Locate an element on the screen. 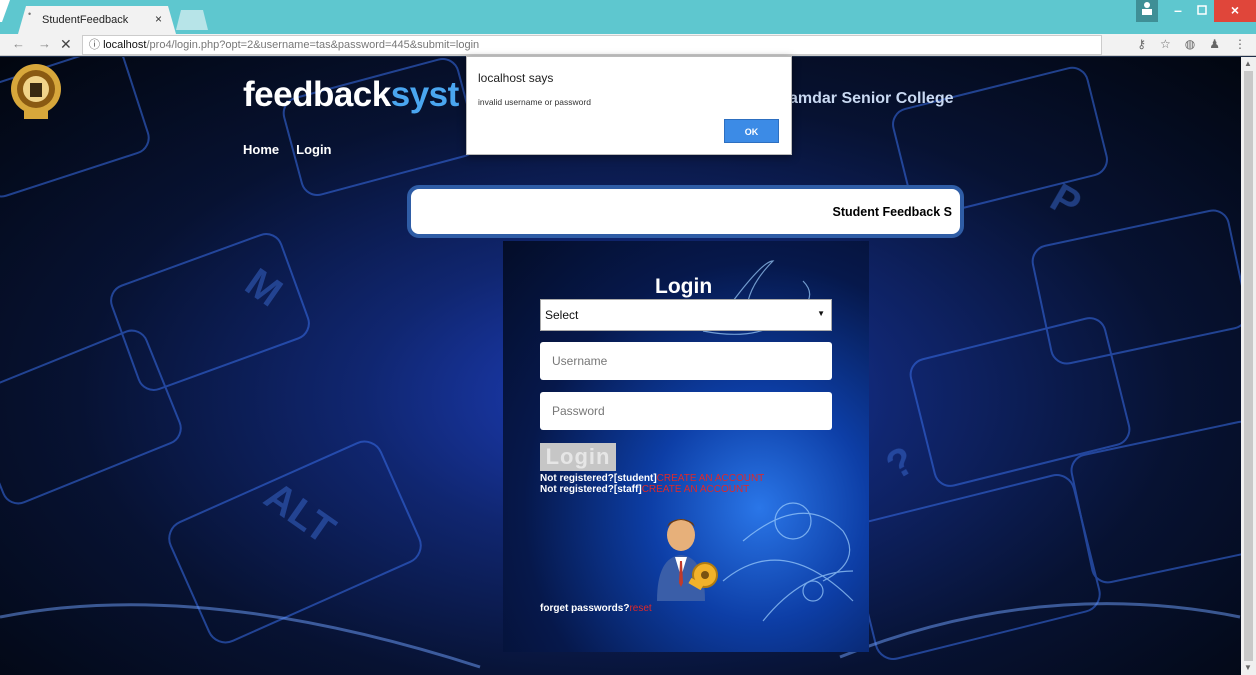  top-nav: Home Login is located at coordinates (287, 149).